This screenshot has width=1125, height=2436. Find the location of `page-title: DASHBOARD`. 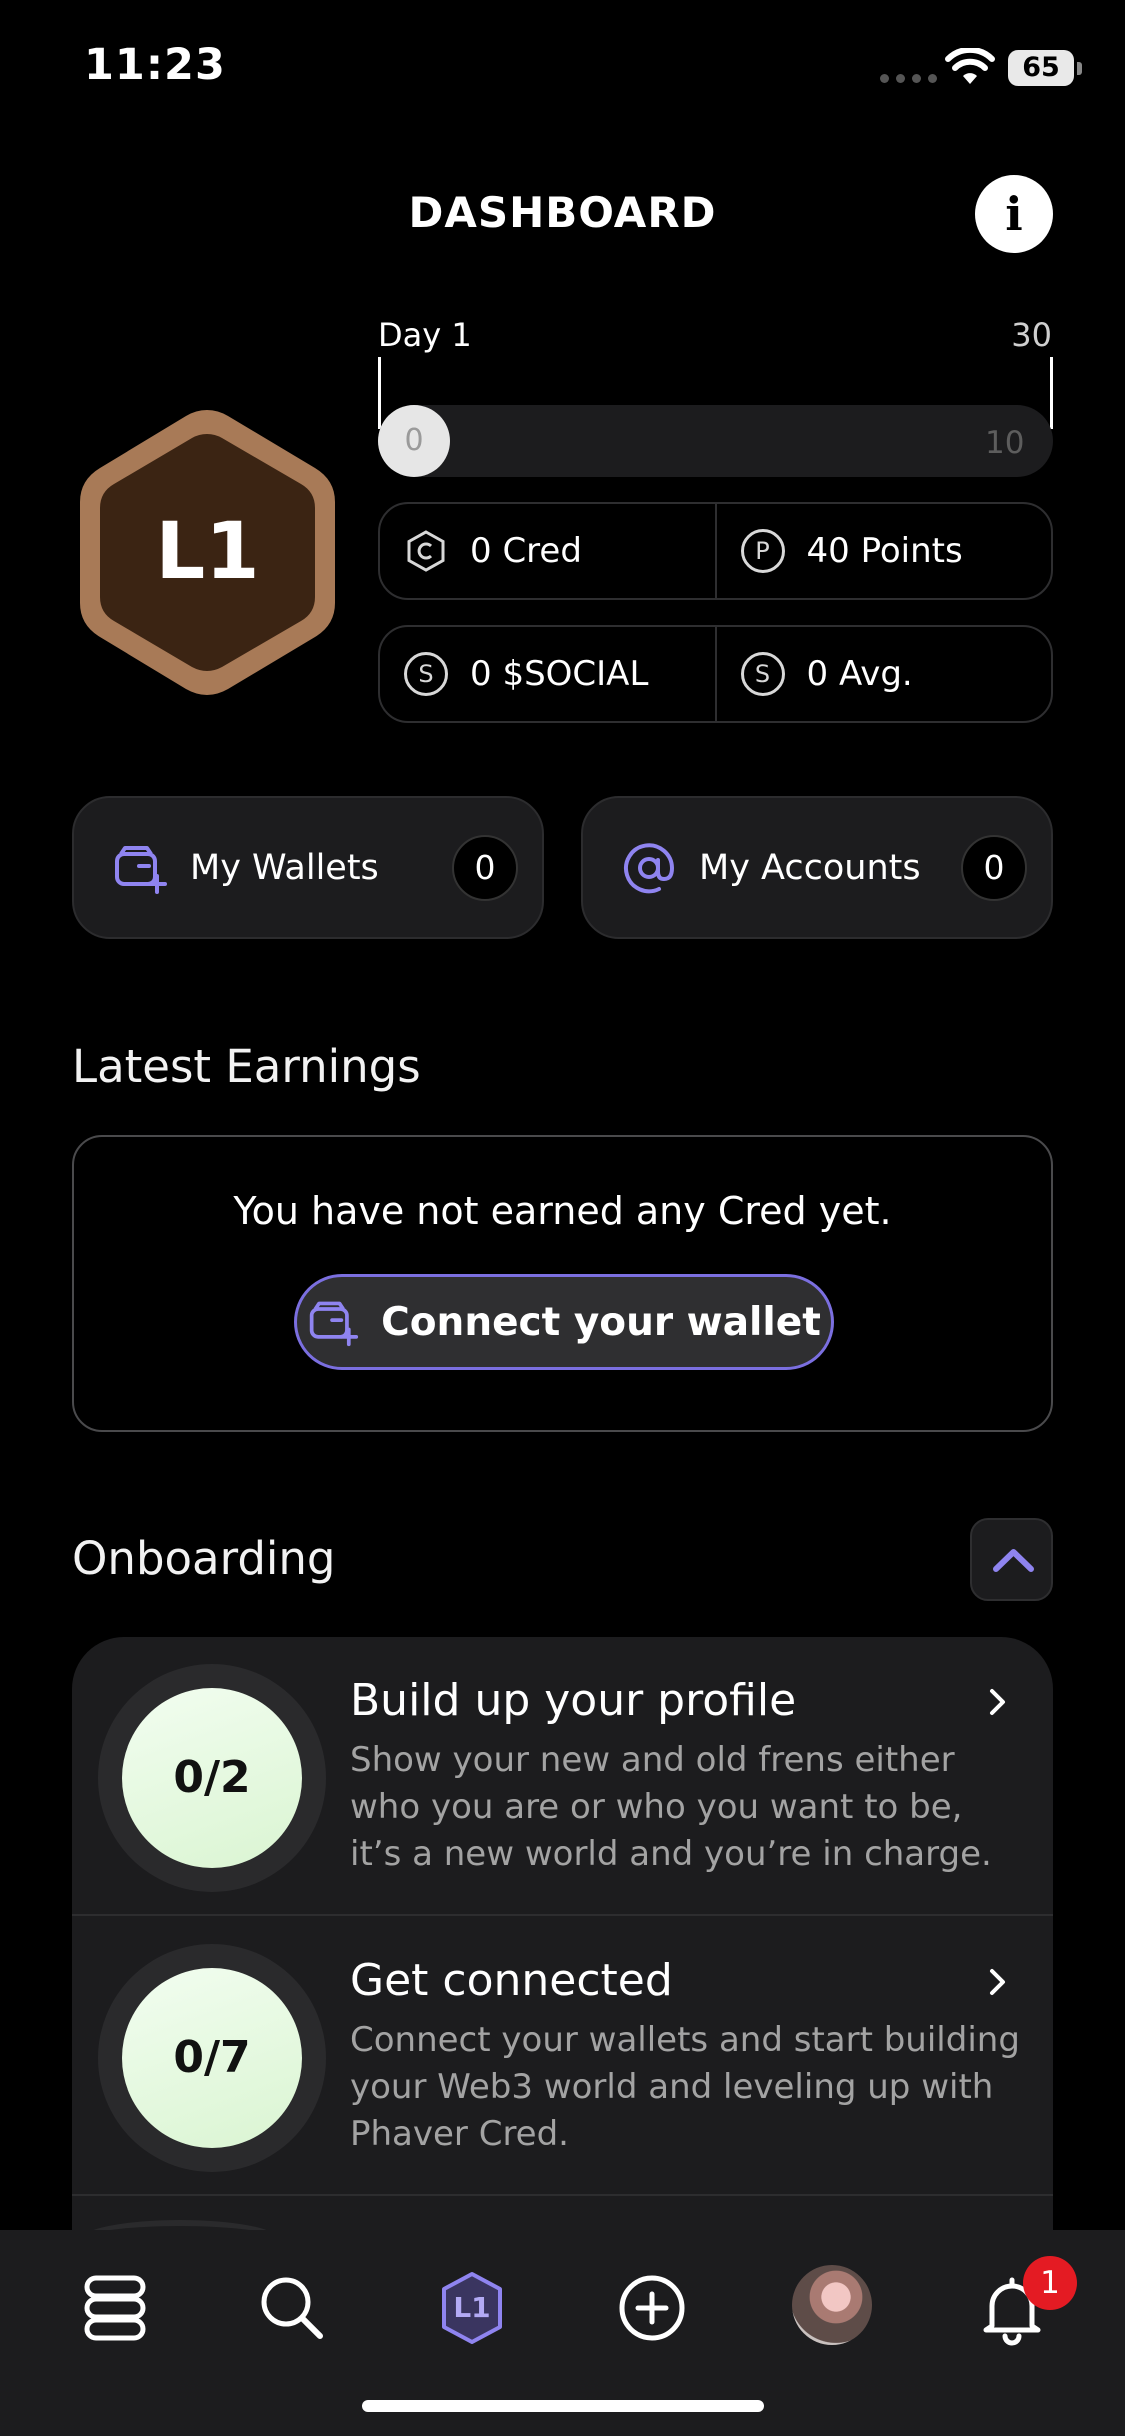

page-title: DASHBOARD is located at coordinates (562, 212).